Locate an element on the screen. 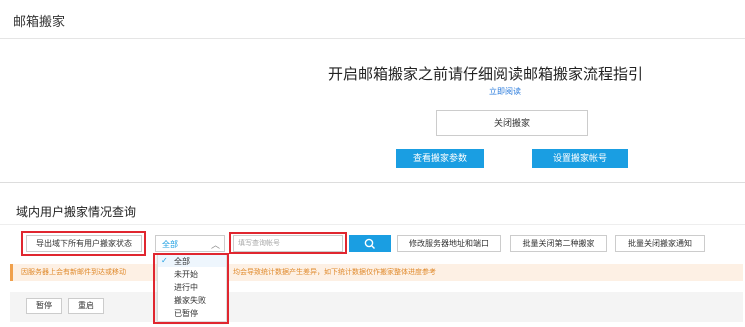  status-select: 全部 ︿ is located at coordinates (190, 243).